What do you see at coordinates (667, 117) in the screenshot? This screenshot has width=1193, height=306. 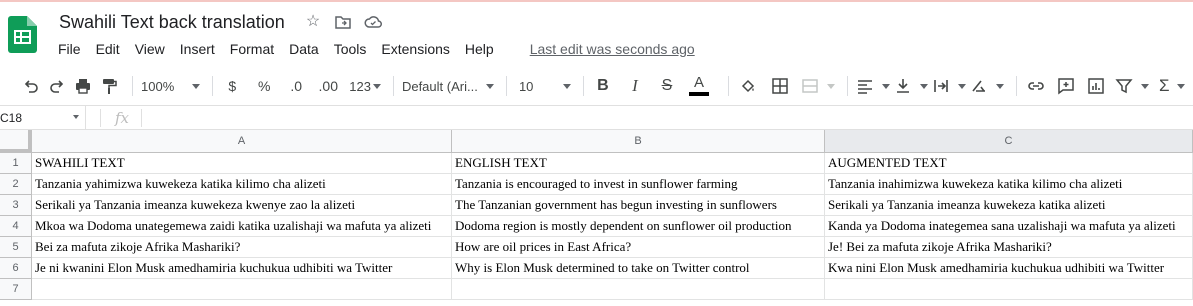 I see `formula-input` at bounding box center [667, 117].